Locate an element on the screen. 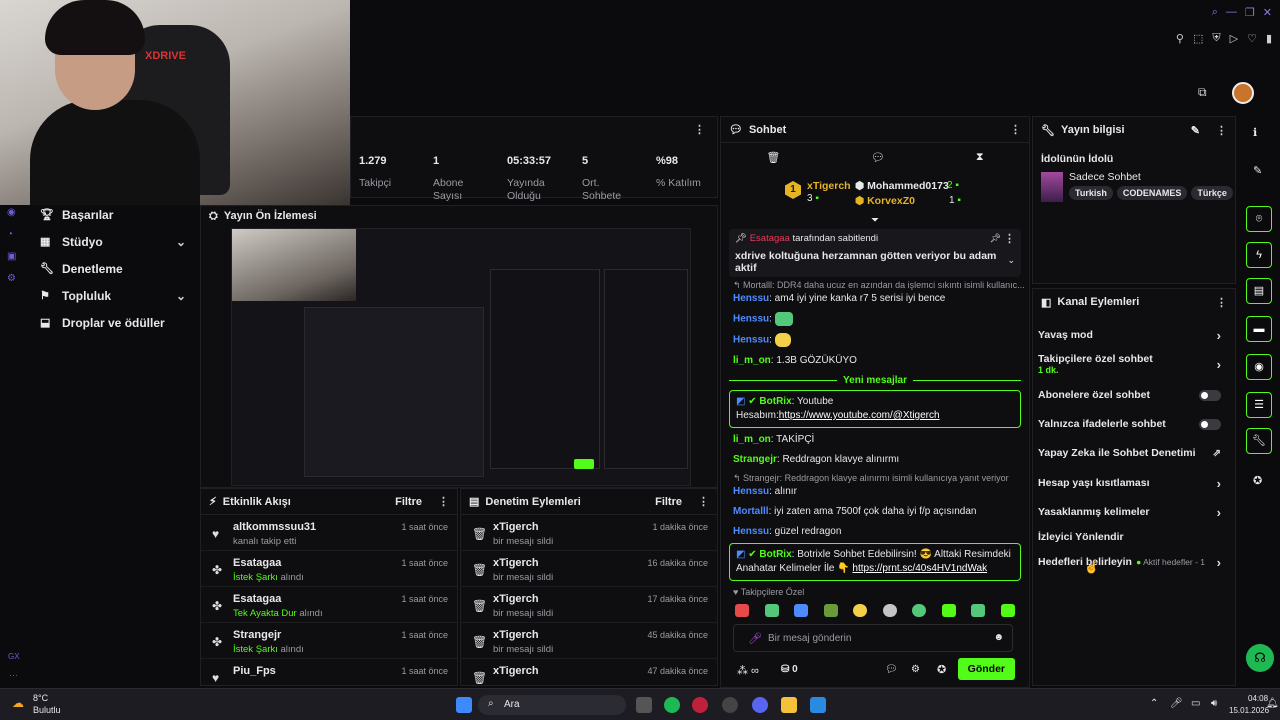 This screenshot has height=720, width=1280. screenshot-link: https://prnt.sc/40s4HV1ndWak is located at coordinates (919, 568).